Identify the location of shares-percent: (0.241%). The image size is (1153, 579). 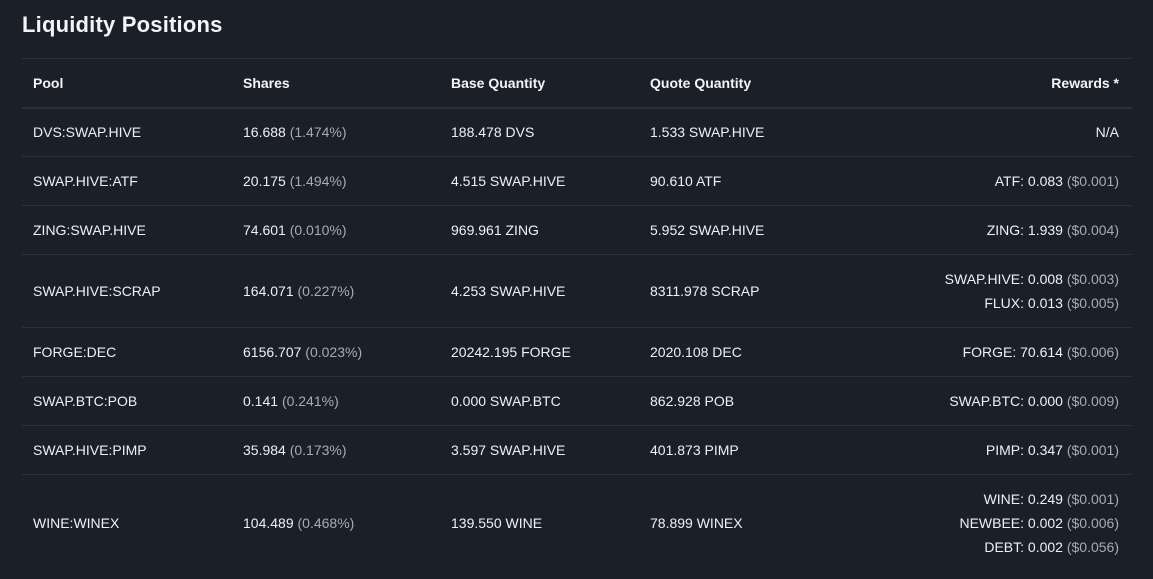
(310, 401).